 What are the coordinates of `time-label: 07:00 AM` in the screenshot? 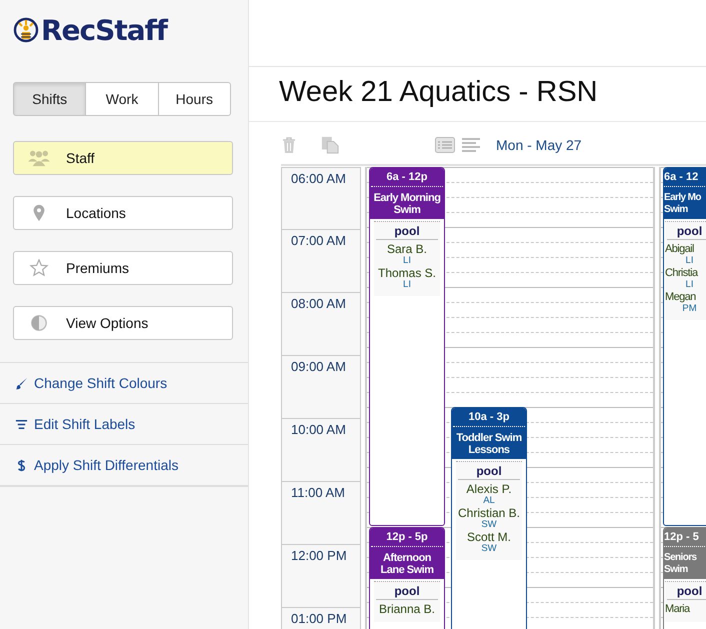 It's located at (318, 240).